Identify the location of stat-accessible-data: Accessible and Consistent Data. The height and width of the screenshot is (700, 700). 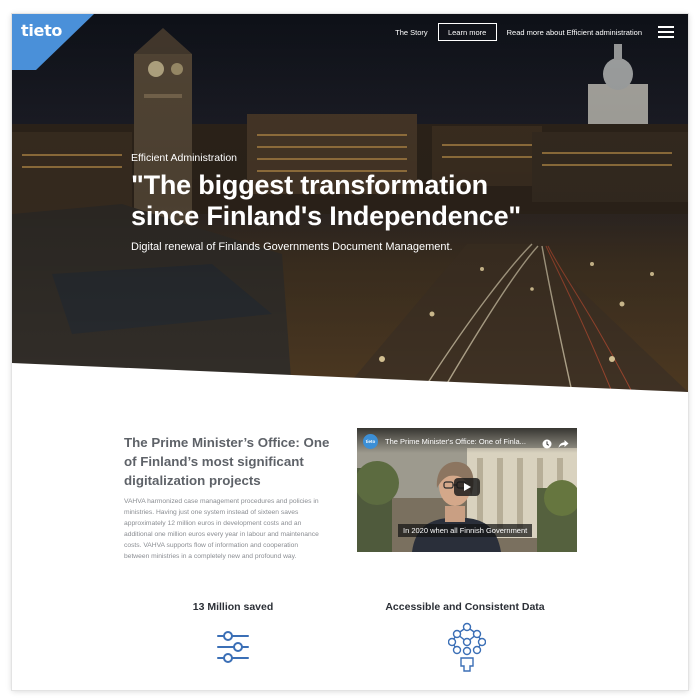
(465, 607).